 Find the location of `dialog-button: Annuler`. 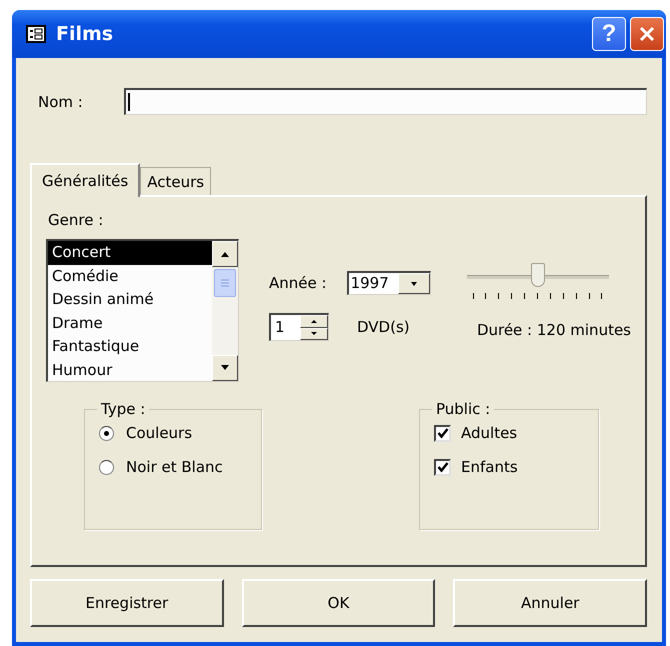

dialog-button: Annuler is located at coordinates (550, 603).